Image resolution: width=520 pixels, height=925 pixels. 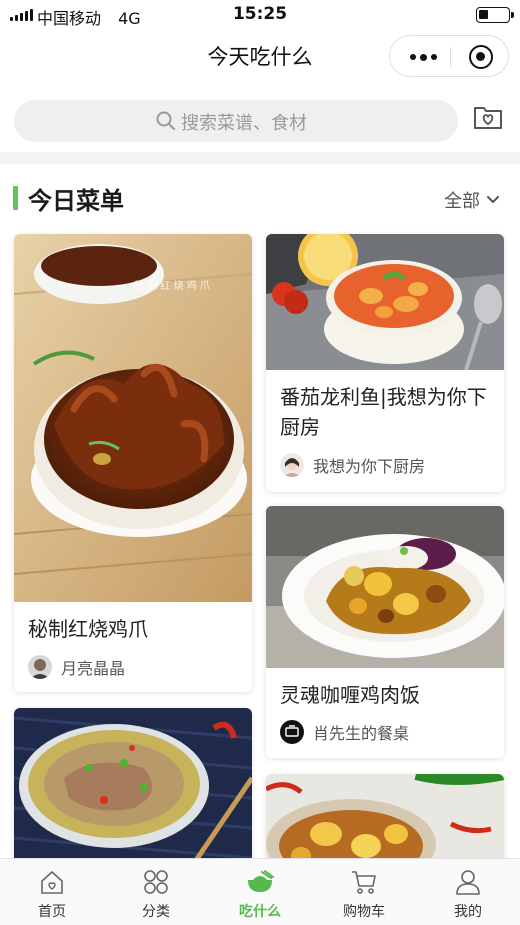 I want to click on recipe-name: 秘制红烧鸡爪, so click(x=88, y=629).